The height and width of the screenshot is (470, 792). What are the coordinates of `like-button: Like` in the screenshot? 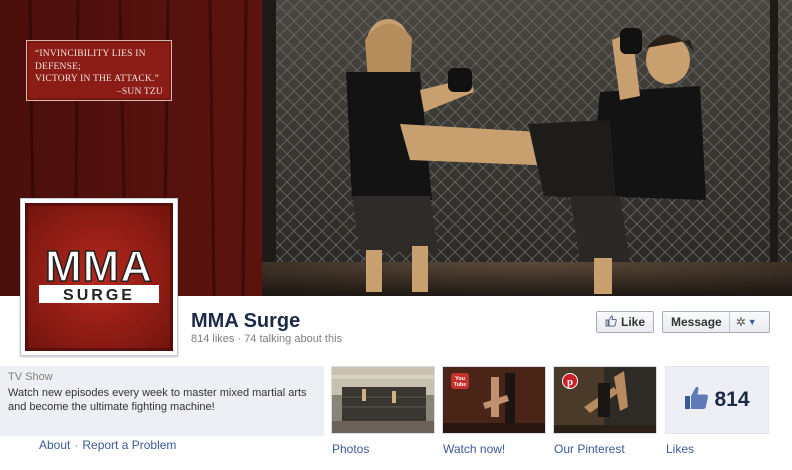 It's located at (625, 322).